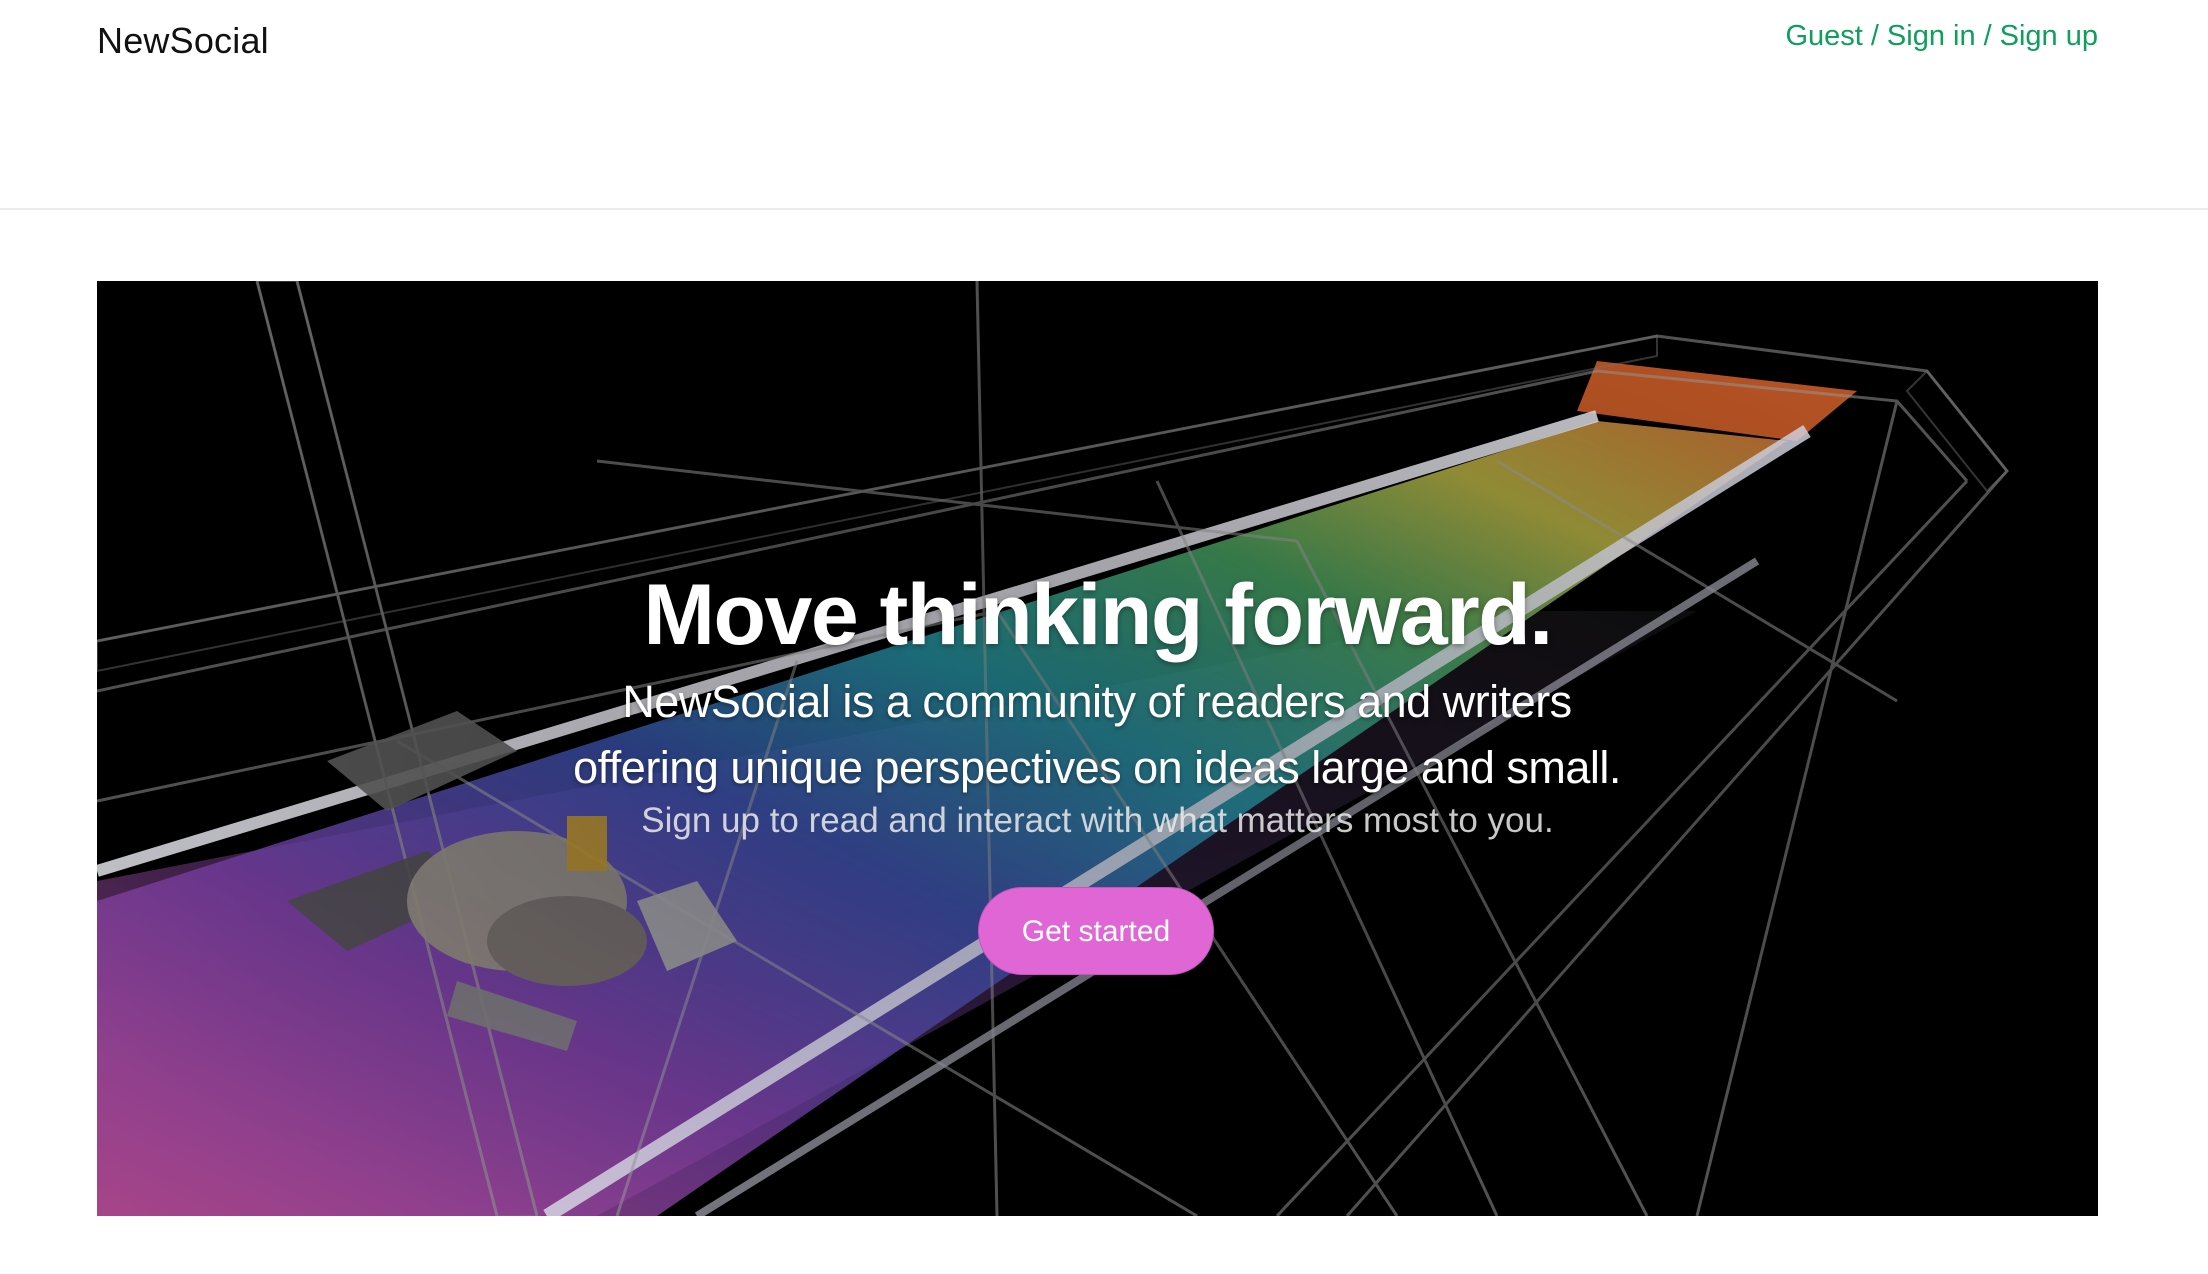  What do you see at coordinates (2049, 36) in the screenshot?
I see `sign-up-link: Sign up` at bounding box center [2049, 36].